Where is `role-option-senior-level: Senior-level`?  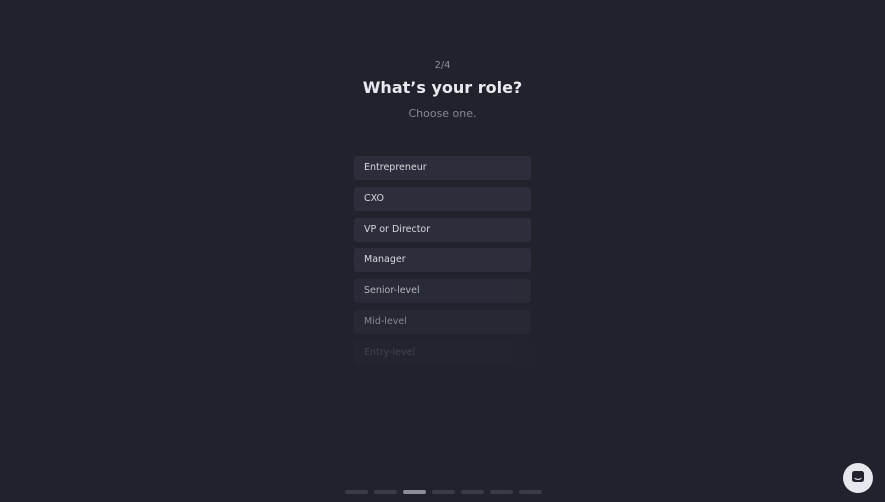
role-option-senior-level: Senior-level is located at coordinates (442, 291).